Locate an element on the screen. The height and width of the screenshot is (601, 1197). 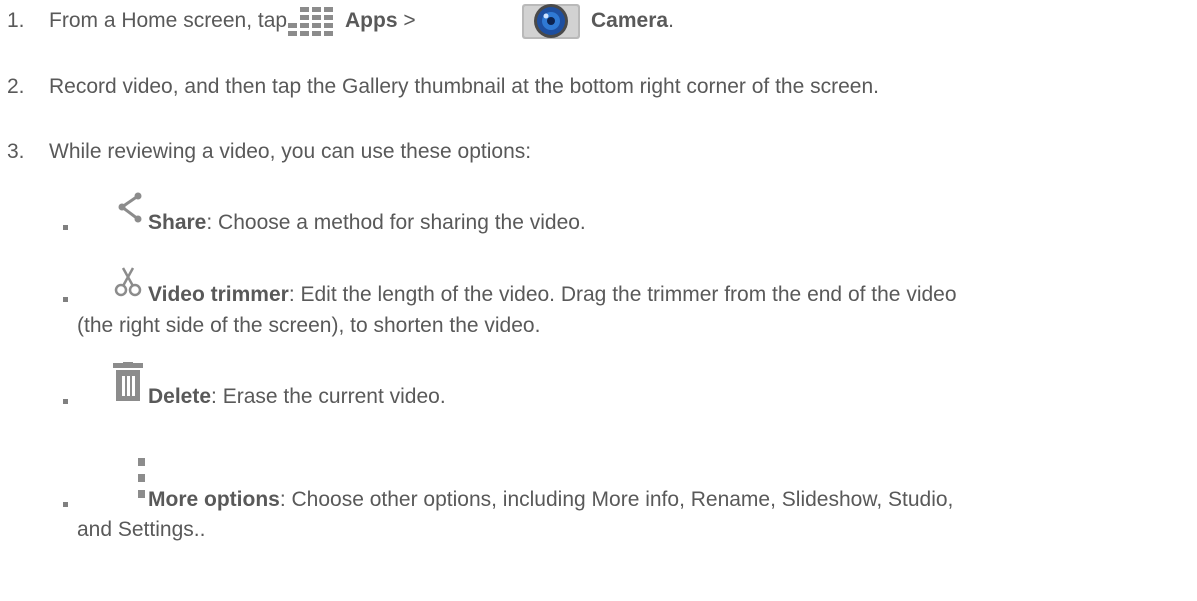
camera-label: Camera is located at coordinates (630, 20).